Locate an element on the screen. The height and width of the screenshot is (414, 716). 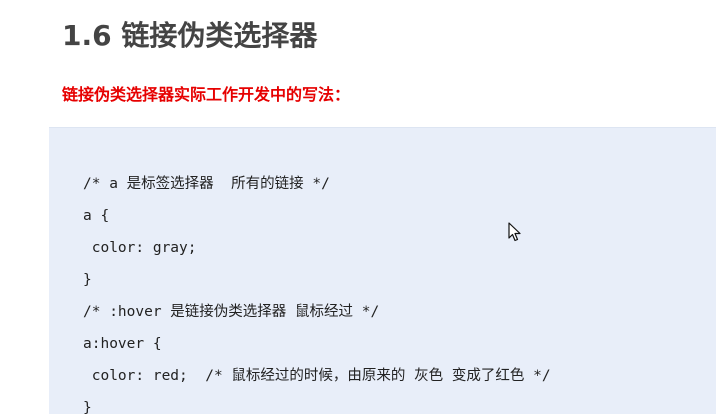
code-line-comment-tag-selector: /* a 是标签选择器 所有的链接 */ is located at coordinates (206, 184).